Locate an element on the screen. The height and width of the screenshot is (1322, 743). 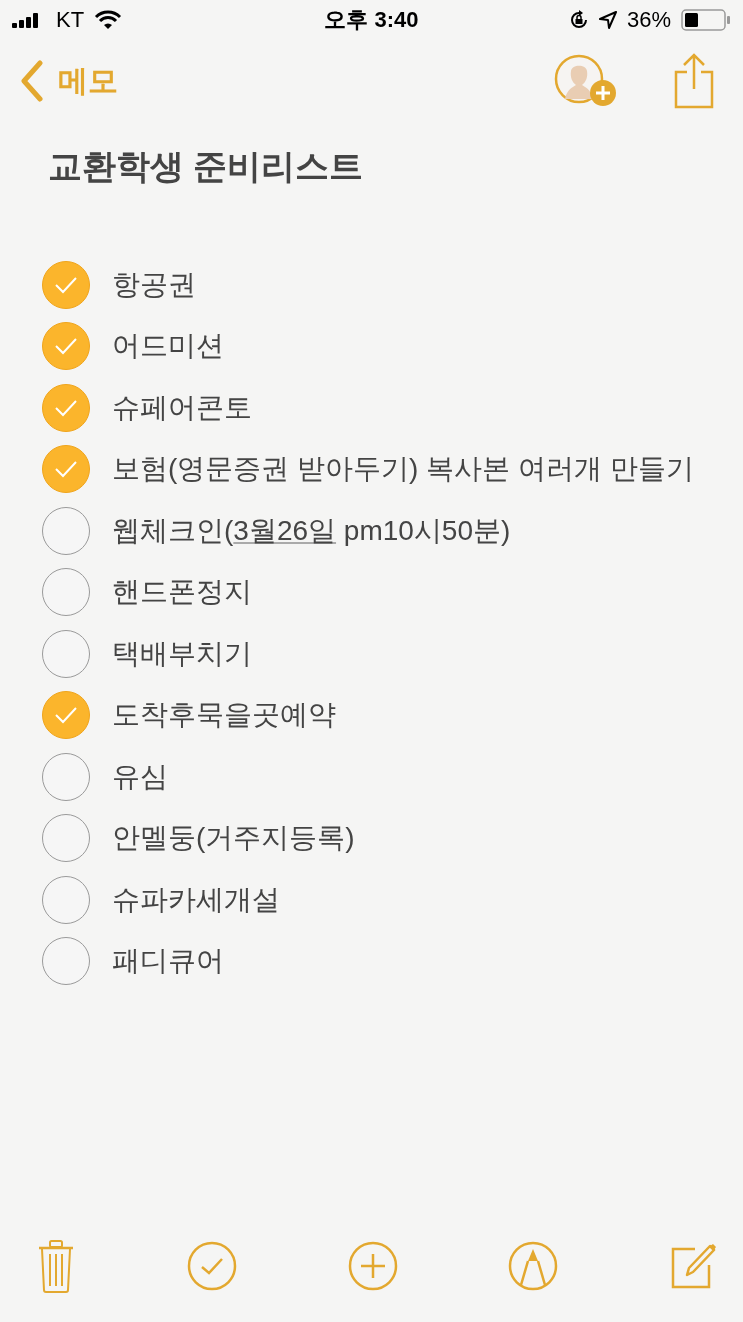
checkmark-circle-icon is located at coordinates (211, 1266).